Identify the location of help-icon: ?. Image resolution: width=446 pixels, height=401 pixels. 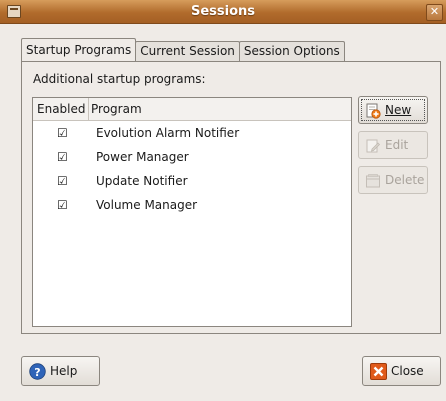
(37, 371).